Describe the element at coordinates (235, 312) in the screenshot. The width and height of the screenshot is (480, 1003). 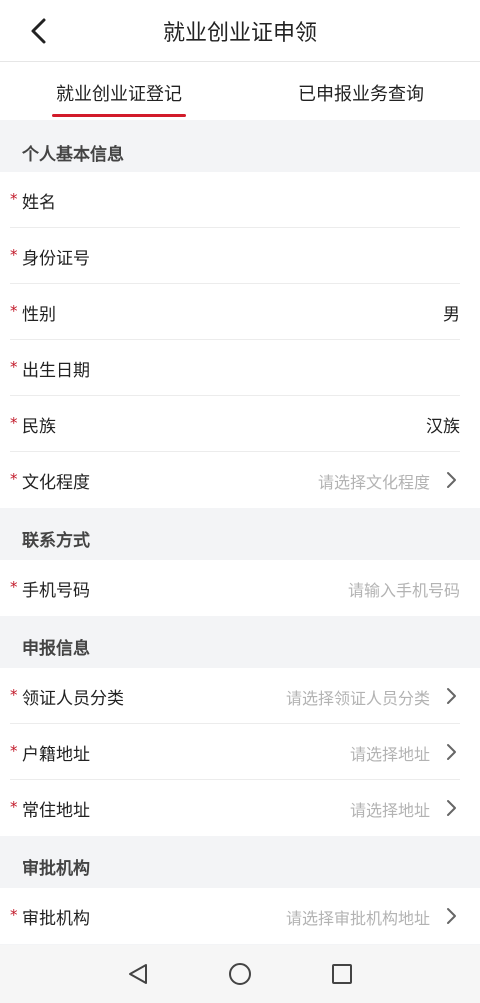
I see `field-gender: * 性别 男` at that location.